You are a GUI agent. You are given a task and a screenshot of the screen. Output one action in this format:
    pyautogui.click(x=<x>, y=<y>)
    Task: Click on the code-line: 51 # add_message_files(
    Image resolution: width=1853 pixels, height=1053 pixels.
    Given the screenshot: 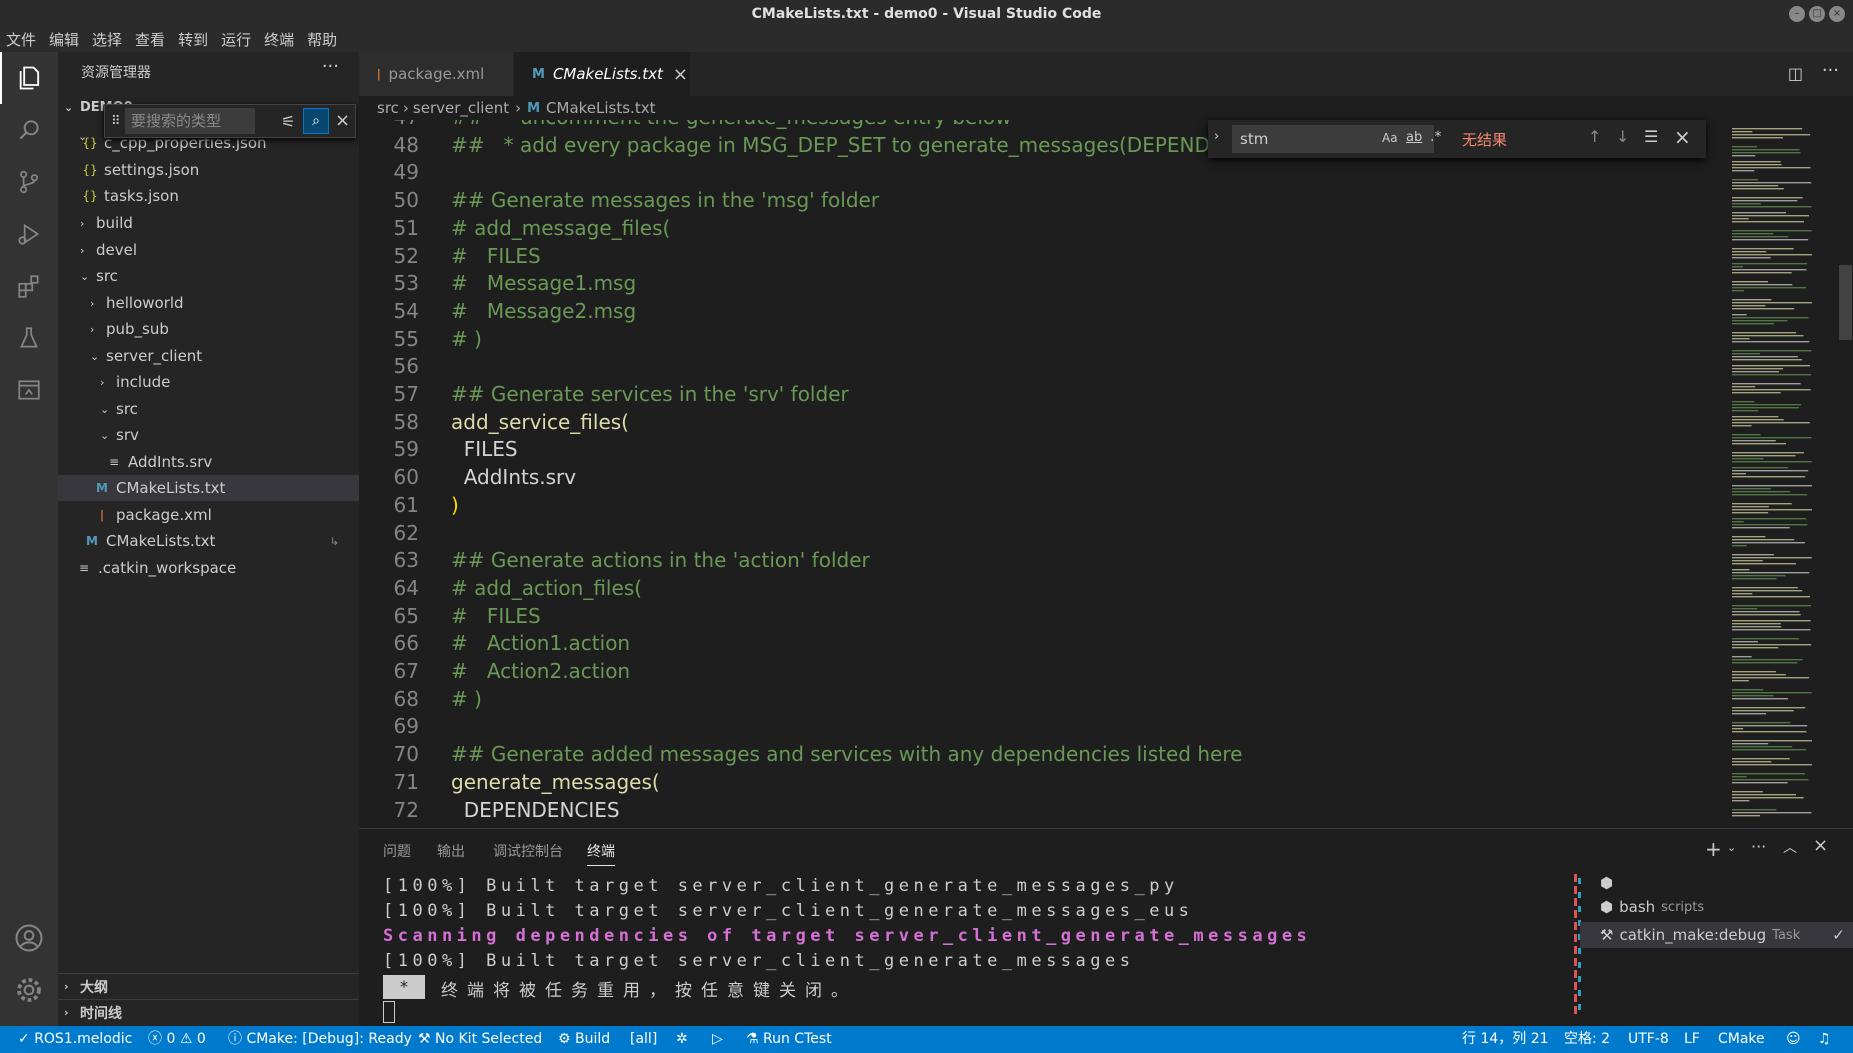 What is the action you would take?
    pyautogui.click(x=1009, y=228)
    